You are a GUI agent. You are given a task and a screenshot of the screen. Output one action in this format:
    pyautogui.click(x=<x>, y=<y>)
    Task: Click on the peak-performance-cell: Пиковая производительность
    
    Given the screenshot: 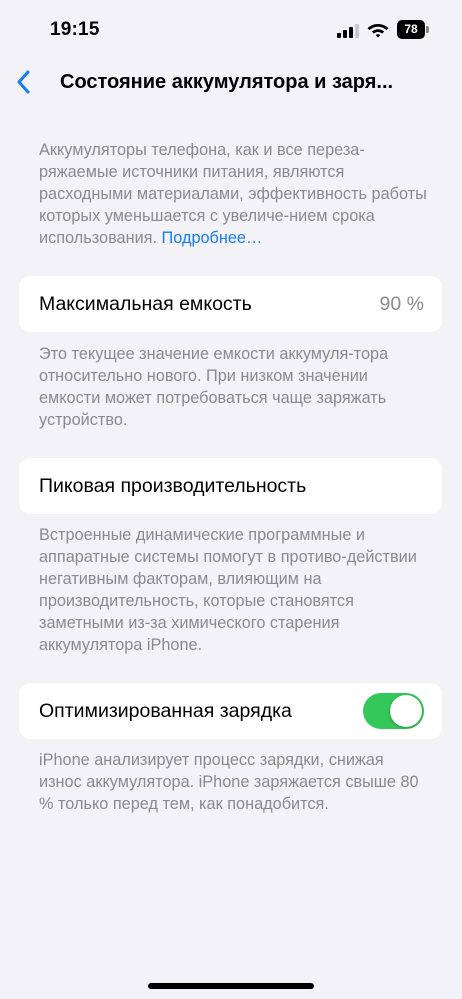 What is the action you would take?
    pyautogui.click(x=230, y=486)
    